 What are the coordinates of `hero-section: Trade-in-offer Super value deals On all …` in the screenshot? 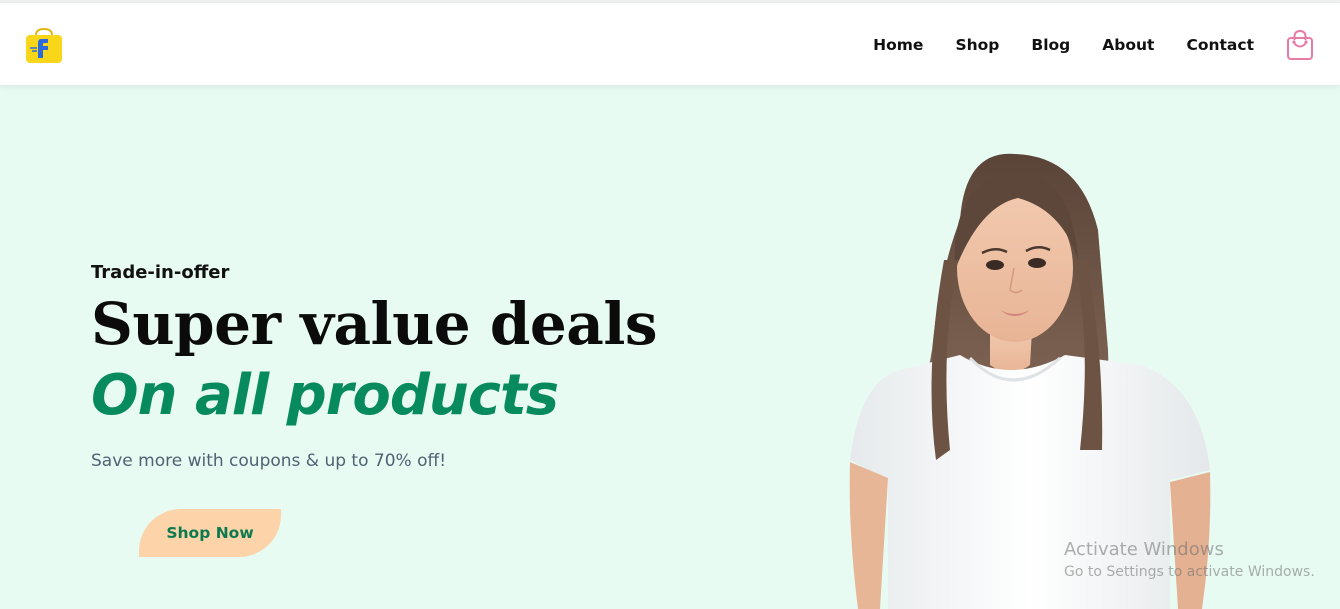 It's located at (374, 366).